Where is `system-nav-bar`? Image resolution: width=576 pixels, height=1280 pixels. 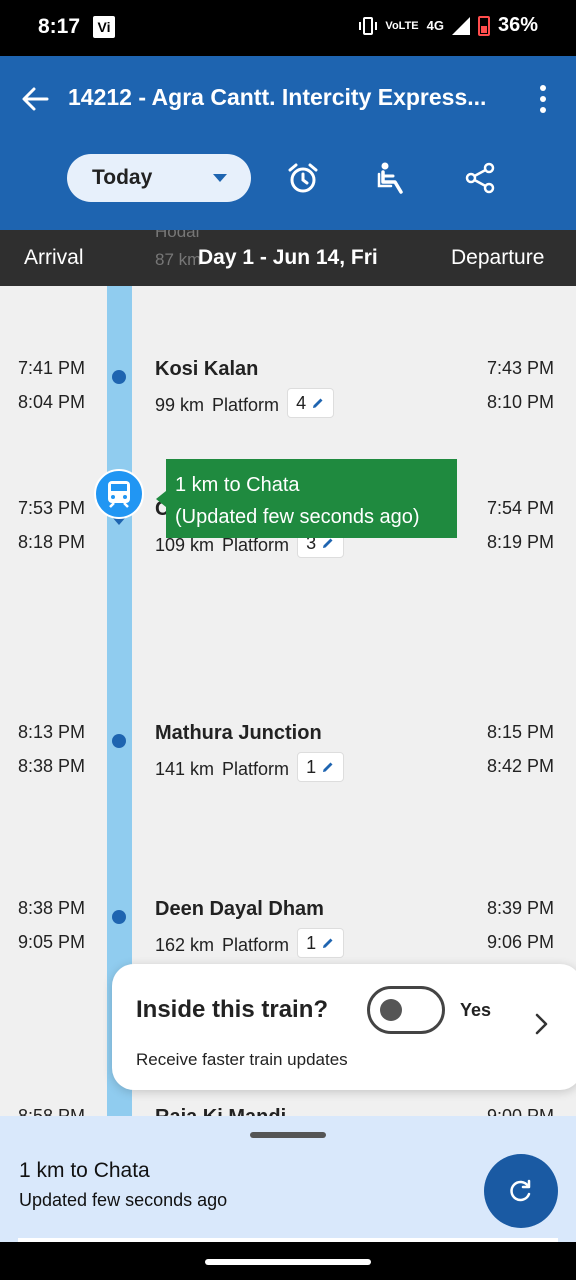 system-nav-bar is located at coordinates (288, 1261).